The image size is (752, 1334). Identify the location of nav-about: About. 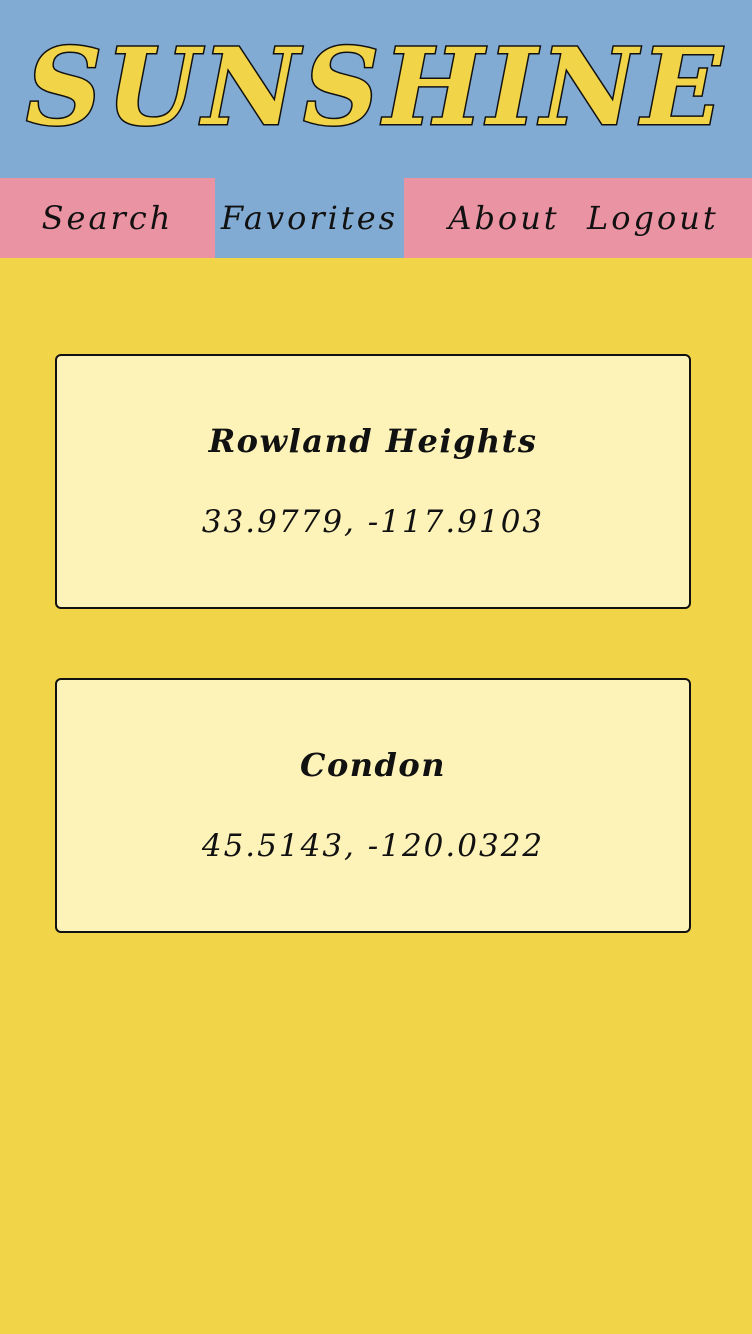
(504, 218).